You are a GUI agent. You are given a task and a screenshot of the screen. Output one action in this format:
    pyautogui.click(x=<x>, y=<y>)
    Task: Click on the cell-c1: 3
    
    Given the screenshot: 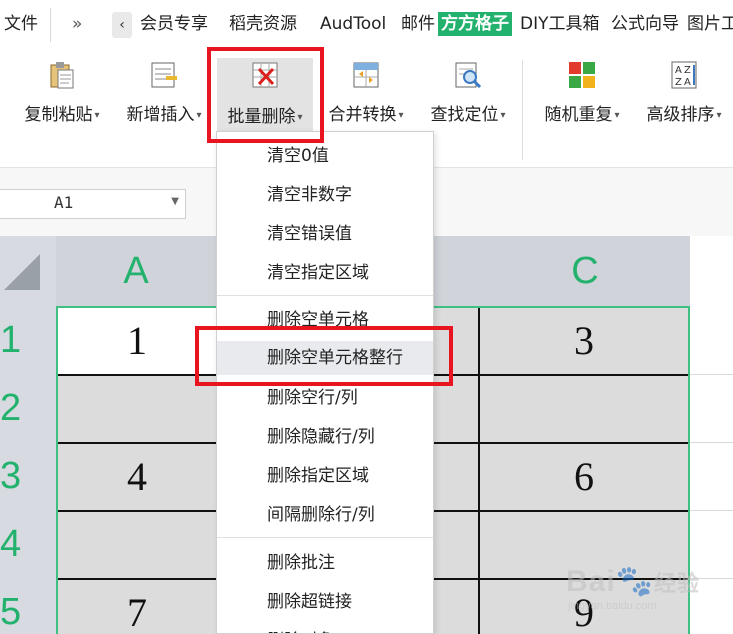 What is the action you would take?
    pyautogui.click(x=584, y=341)
    